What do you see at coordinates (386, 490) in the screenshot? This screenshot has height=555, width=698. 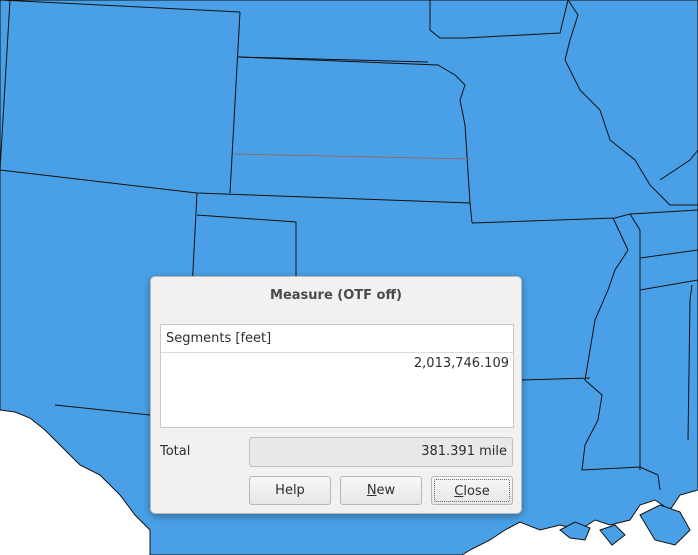 I see `new-label-rest: ew` at bounding box center [386, 490].